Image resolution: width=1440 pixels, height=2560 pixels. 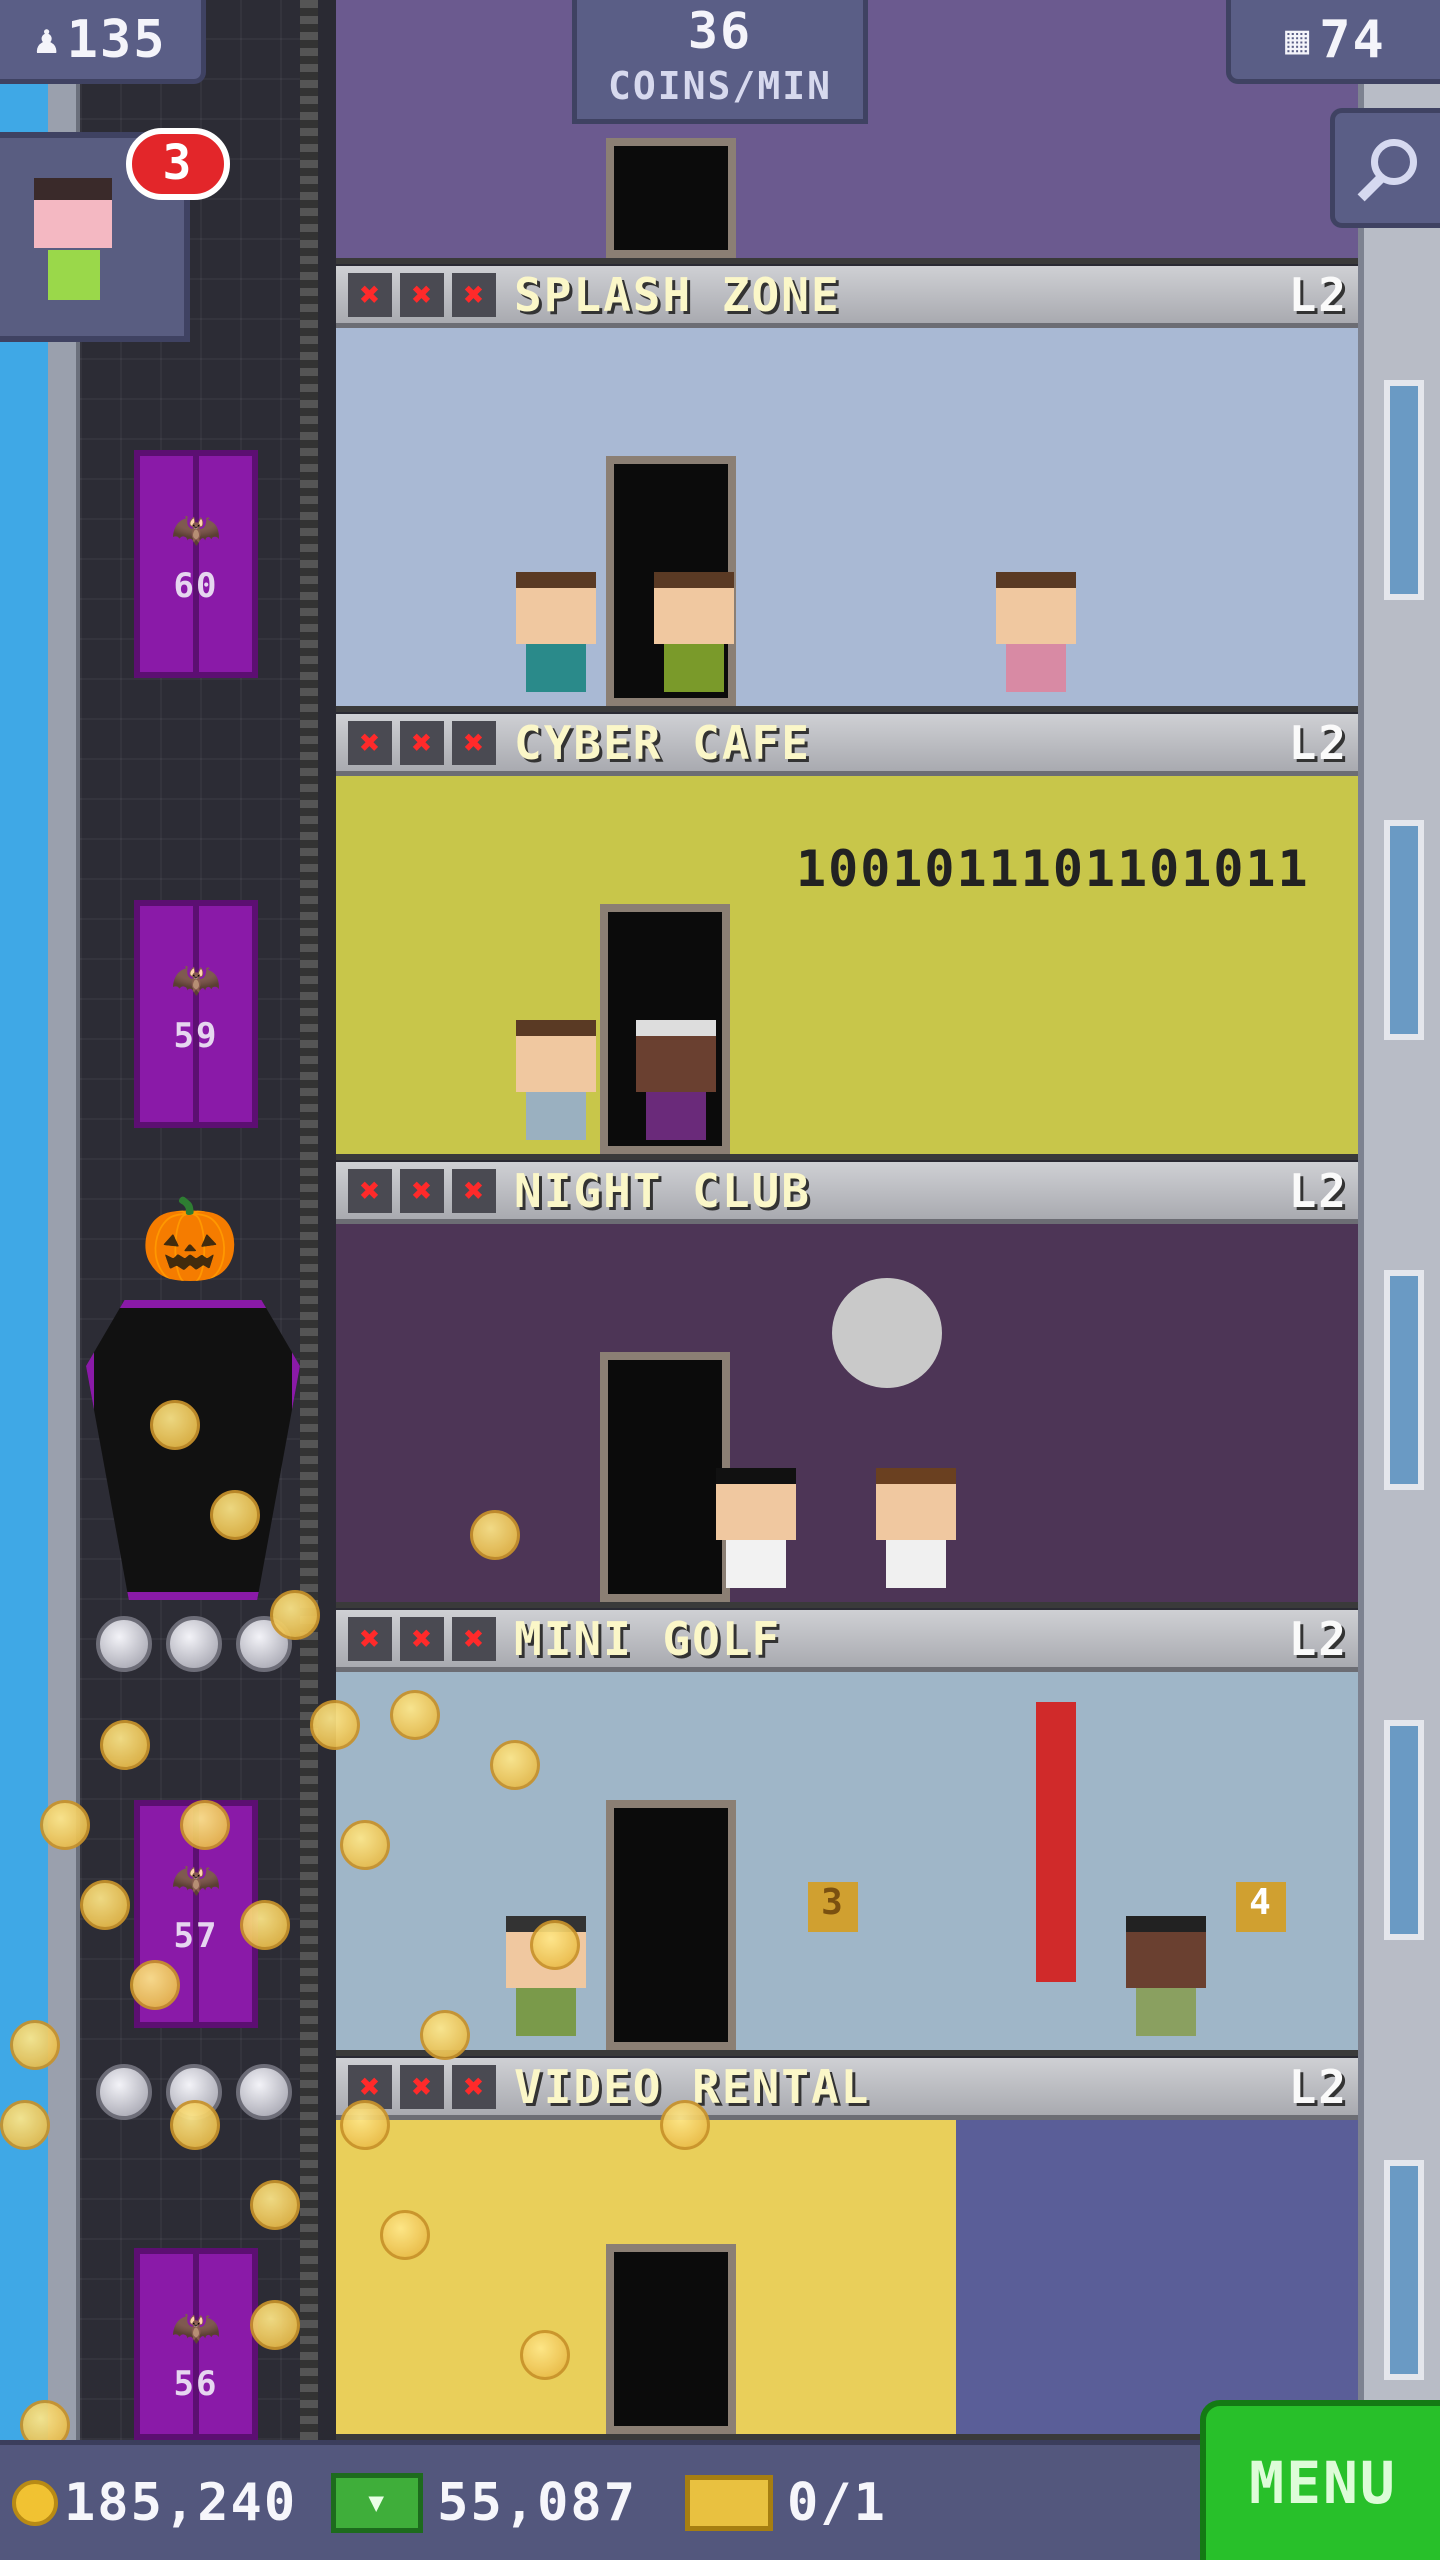 What do you see at coordinates (1261, 1907) in the screenshot?
I see `hole-marker: 4` at bounding box center [1261, 1907].